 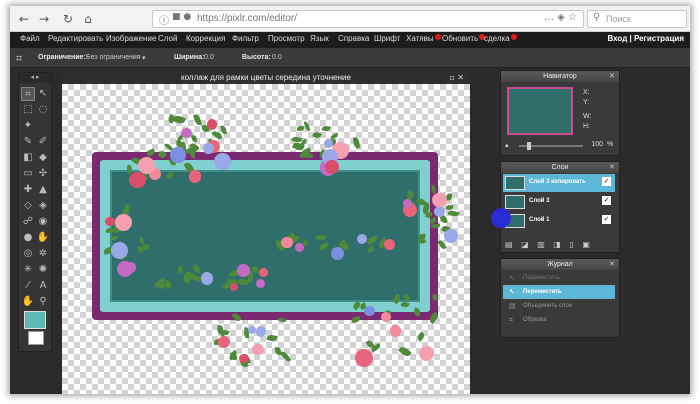 I want to click on forward-icon: →, so click(x=44, y=19).